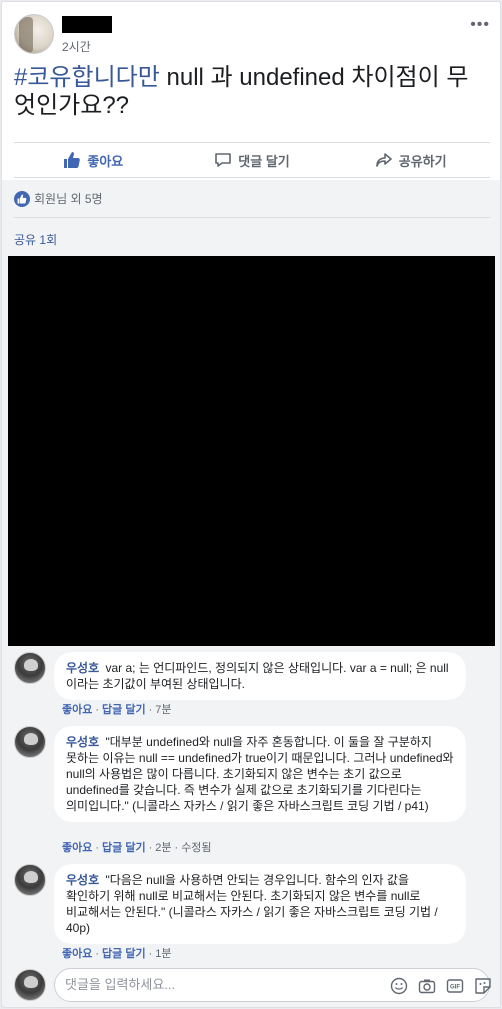 The width and height of the screenshot is (502, 1009). What do you see at coordinates (34, 34) in the screenshot?
I see `author-avatar` at bounding box center [34, 34].